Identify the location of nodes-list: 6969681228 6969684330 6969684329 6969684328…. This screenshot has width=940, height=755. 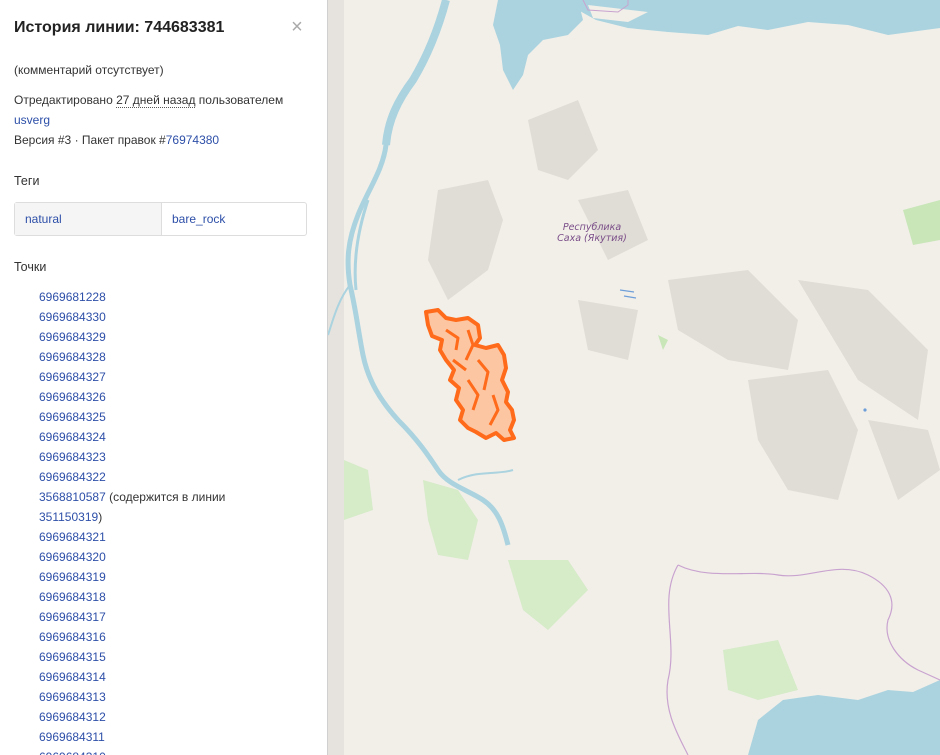
(132, 521).